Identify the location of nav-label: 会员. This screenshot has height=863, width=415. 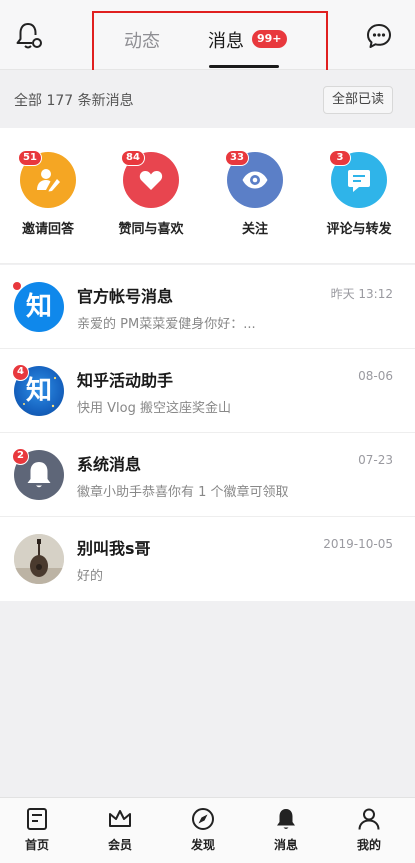
(119, 845).